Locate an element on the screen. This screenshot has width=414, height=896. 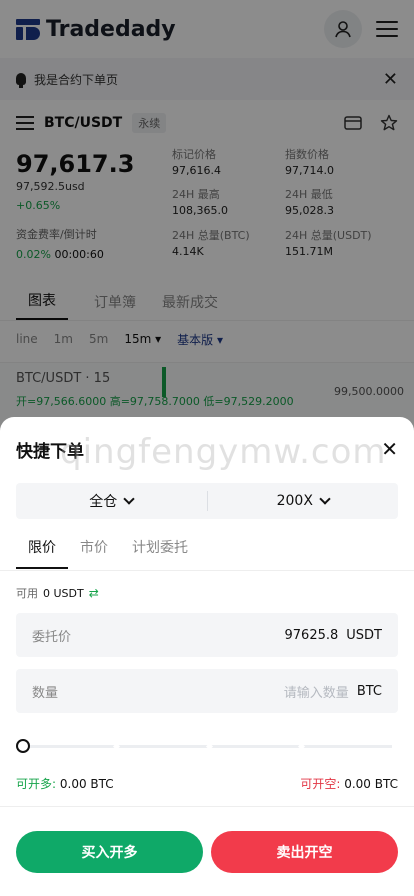
quantity-unit: BTC is located at coordinates (369, 691).